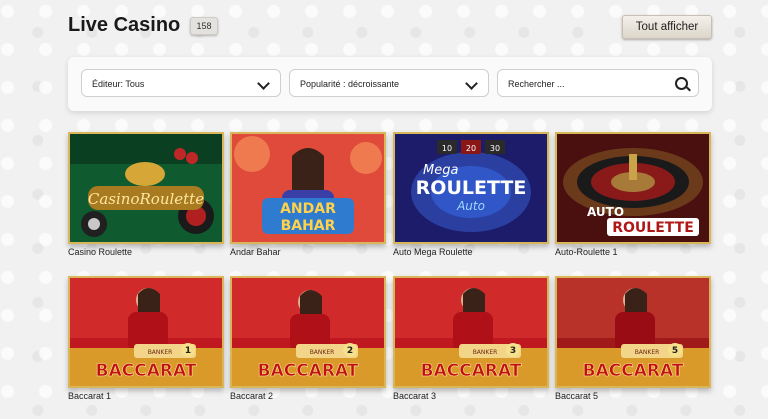 The height and width of the screenshot is (419, 768). Describe the element at coordinates (681, 83) in the screenshot. I see `search-icon` at that location.